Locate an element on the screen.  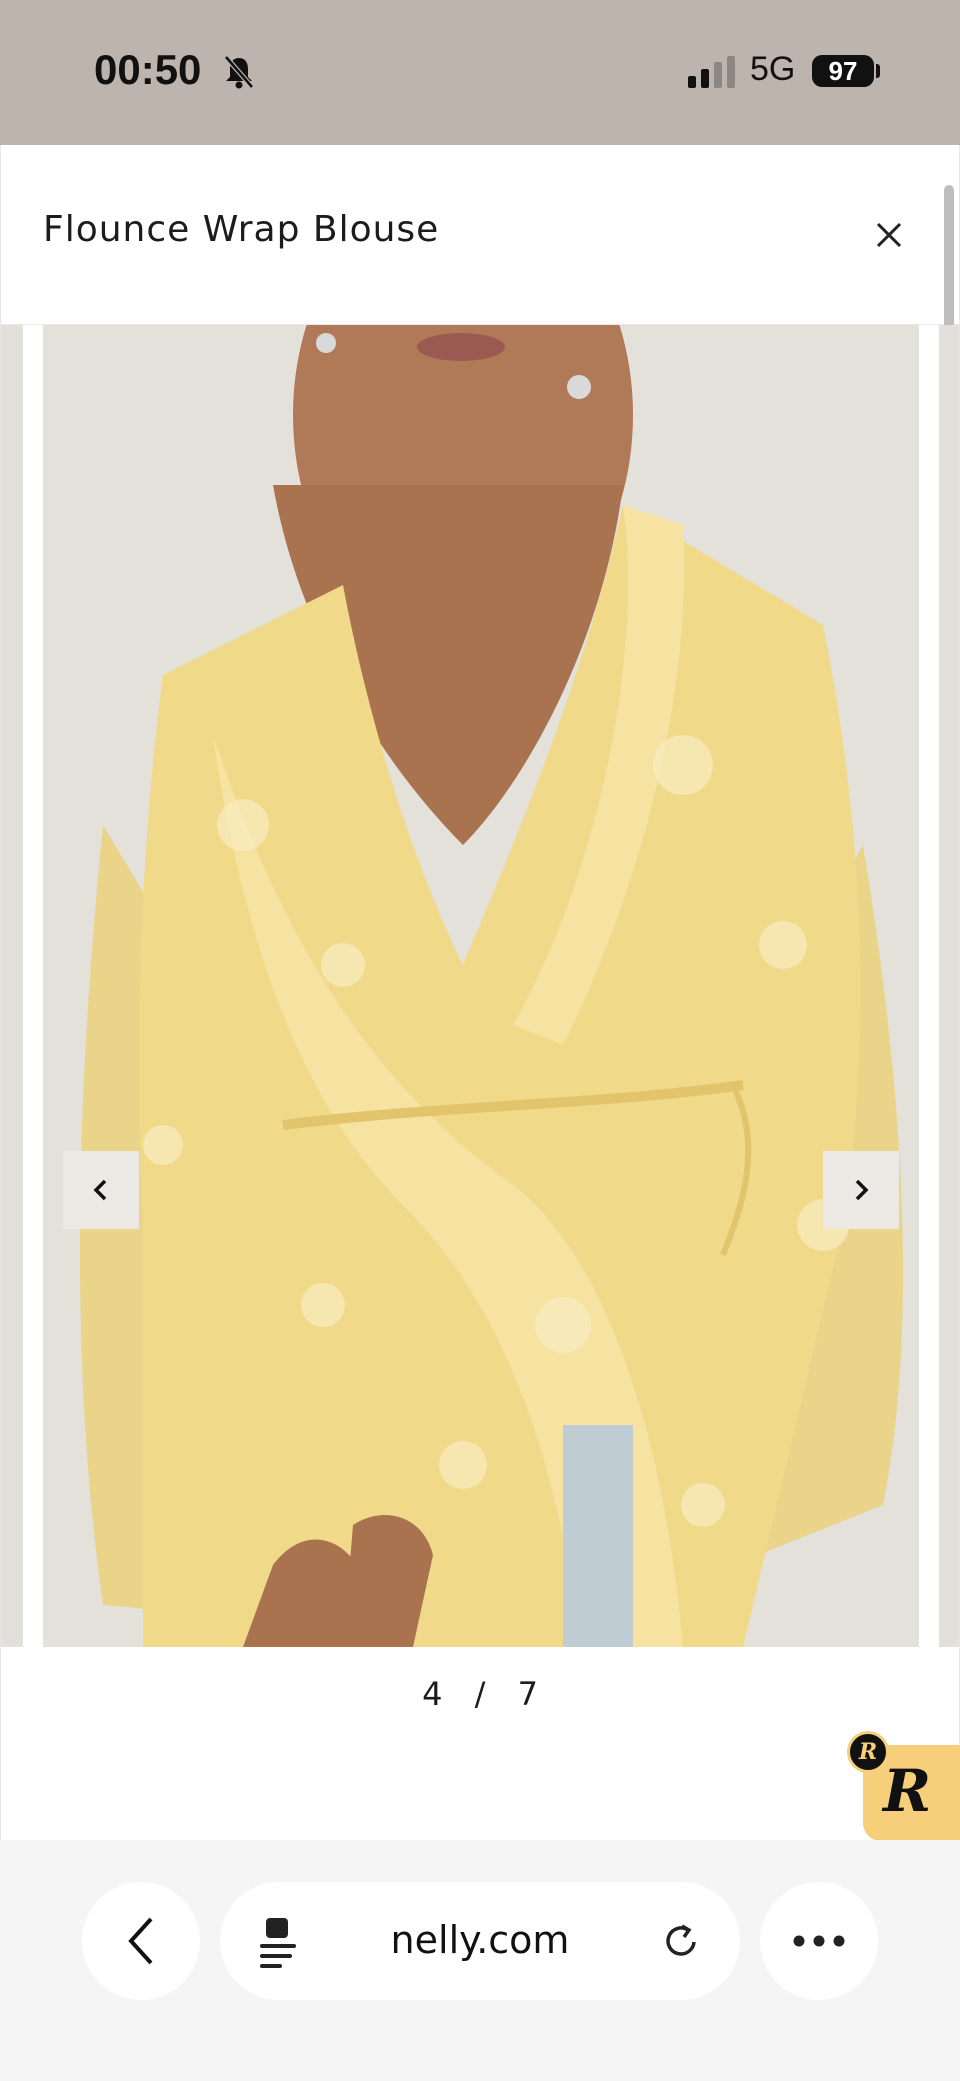
modal-header: Flounce Wrap Blouse is located at coordinates (480, 235).